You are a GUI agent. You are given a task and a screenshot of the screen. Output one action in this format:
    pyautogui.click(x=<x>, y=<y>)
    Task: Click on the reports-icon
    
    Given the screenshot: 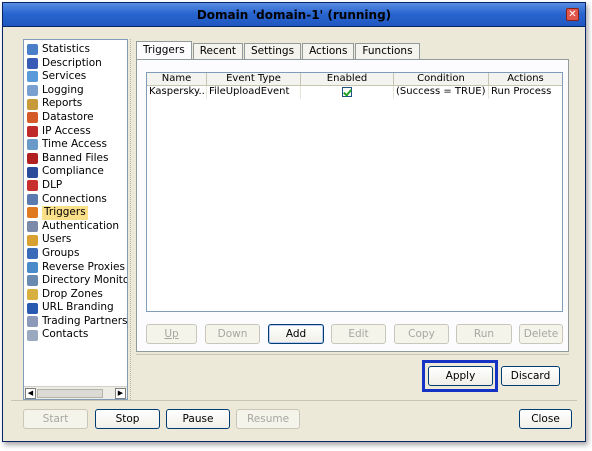 What is the action you would take?
    pyautogui.click(x=32, y=104)
    